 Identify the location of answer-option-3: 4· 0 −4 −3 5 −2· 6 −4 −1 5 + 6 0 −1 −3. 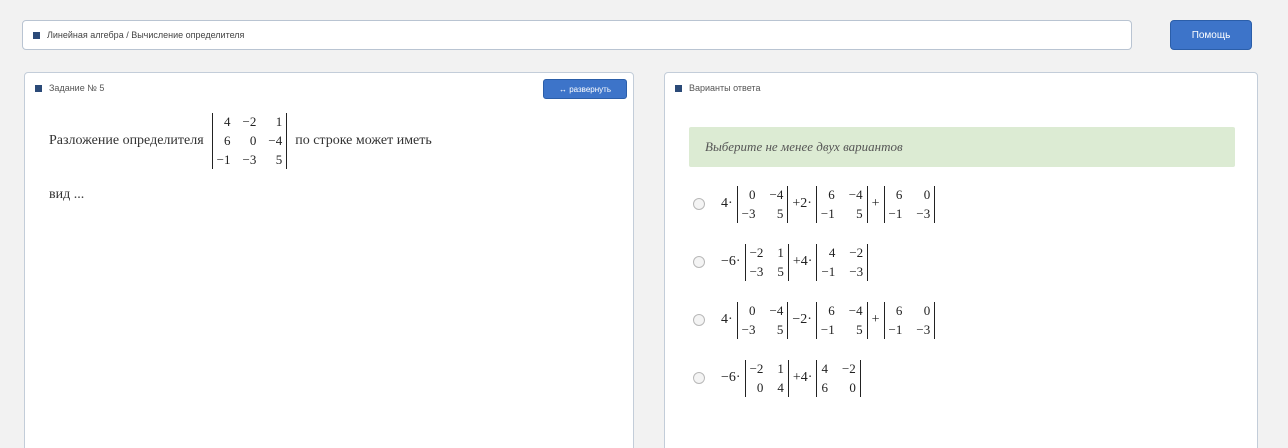
(814, 320).